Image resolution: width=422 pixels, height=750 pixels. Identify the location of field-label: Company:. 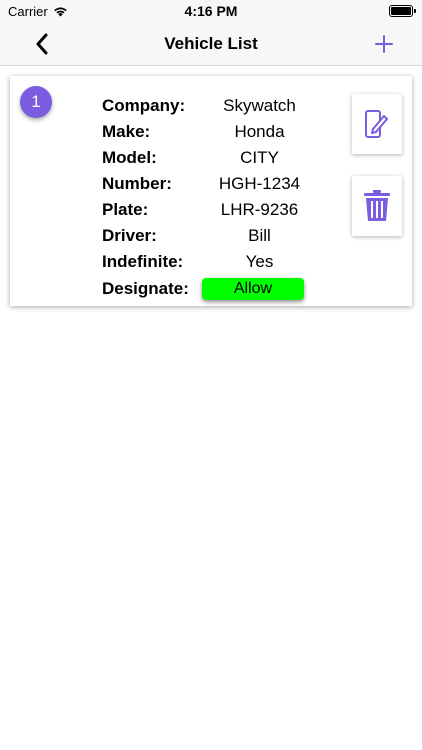
(144, 105).